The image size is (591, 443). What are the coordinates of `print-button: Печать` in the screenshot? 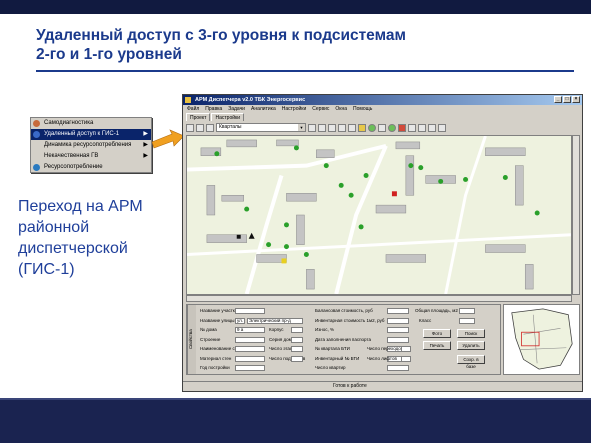 It's located at (437, 345).